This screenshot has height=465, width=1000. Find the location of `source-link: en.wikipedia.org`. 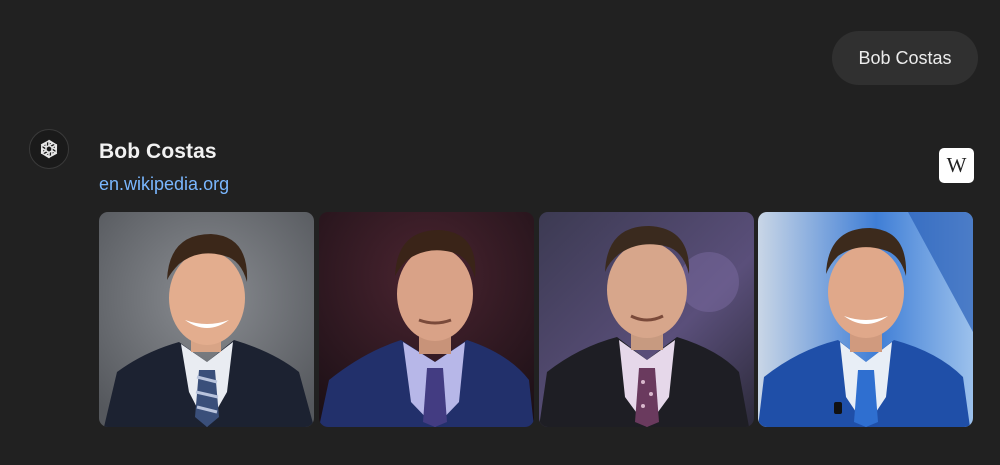

source-link: en.wikipedia.org is located at coordinates (164, 184).